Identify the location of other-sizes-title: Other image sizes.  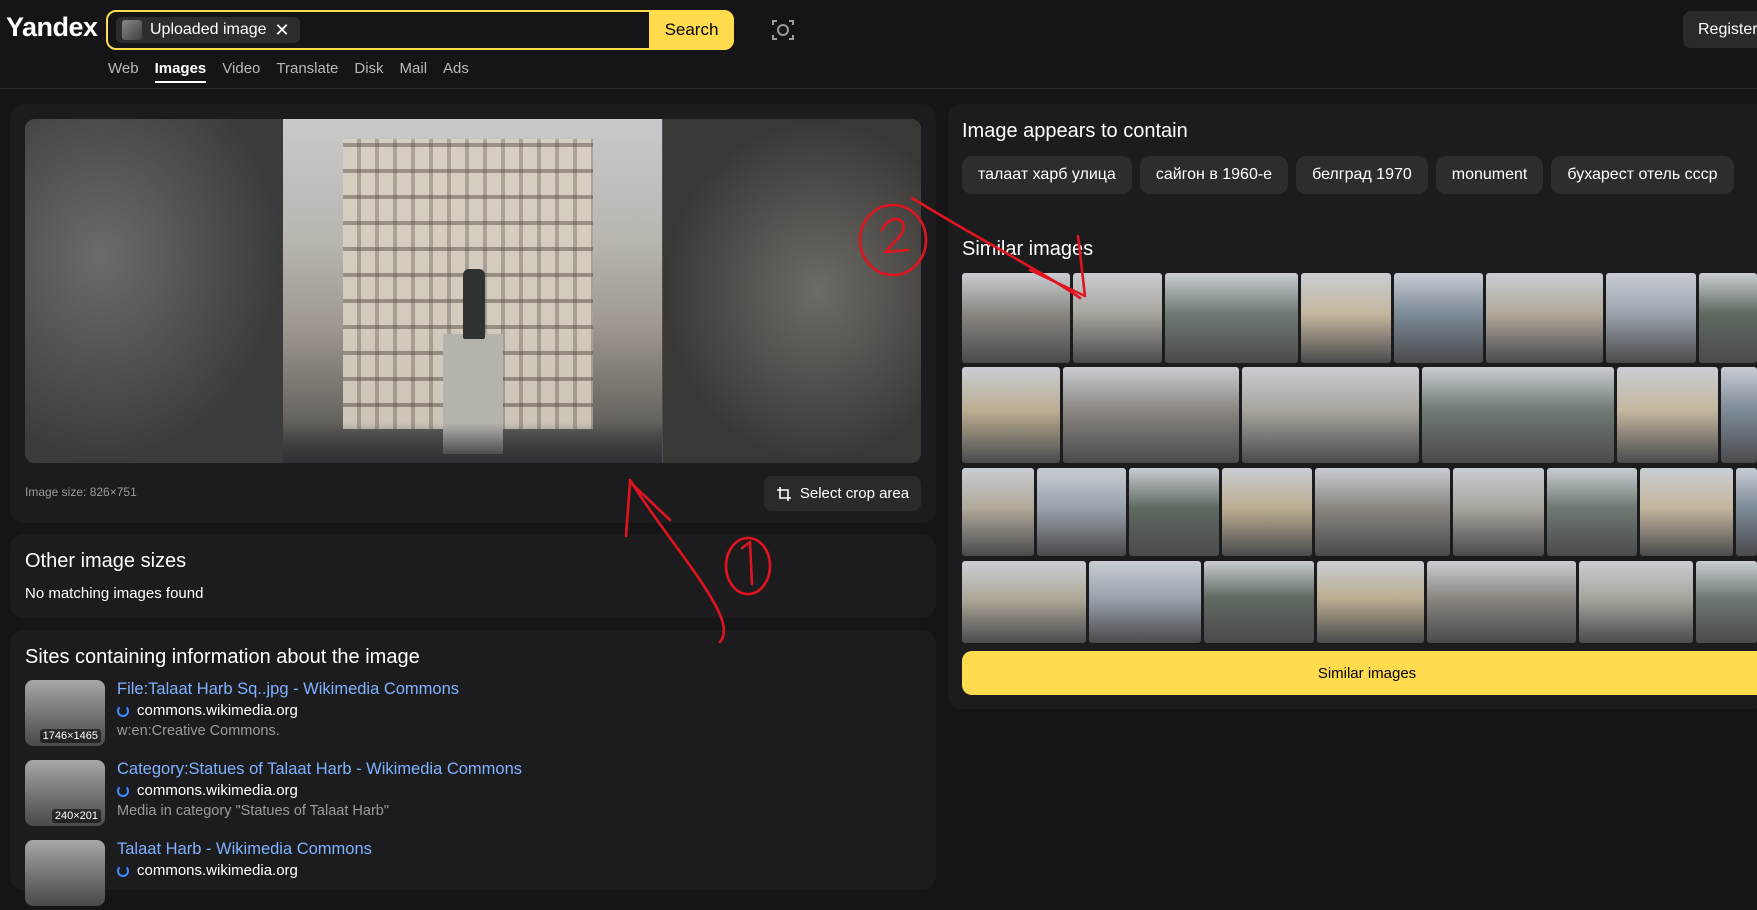
(106, 561).